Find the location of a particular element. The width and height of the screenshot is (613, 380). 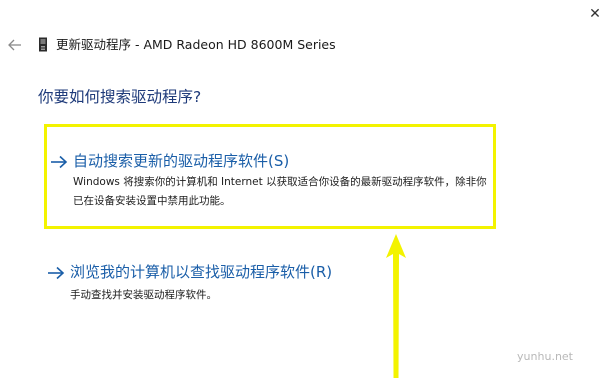

back-arrow-icon is located at coordinates (14, 45).